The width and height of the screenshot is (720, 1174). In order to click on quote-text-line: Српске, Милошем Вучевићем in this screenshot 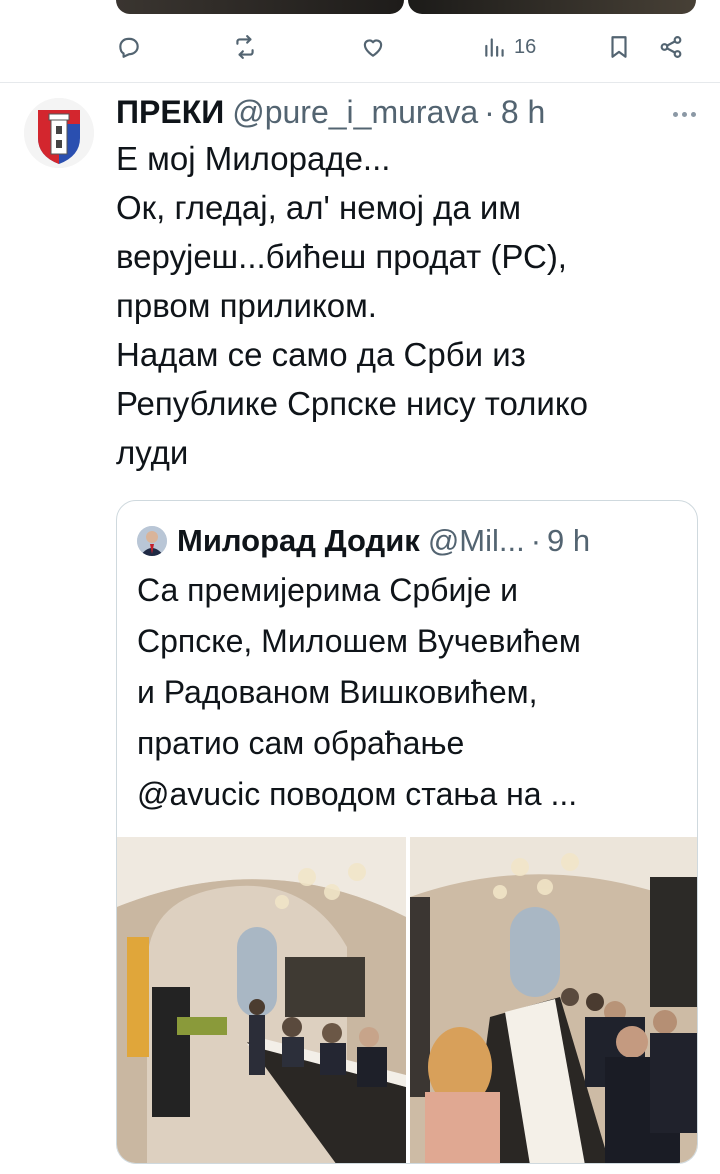, I will do `click(359, 641)`.